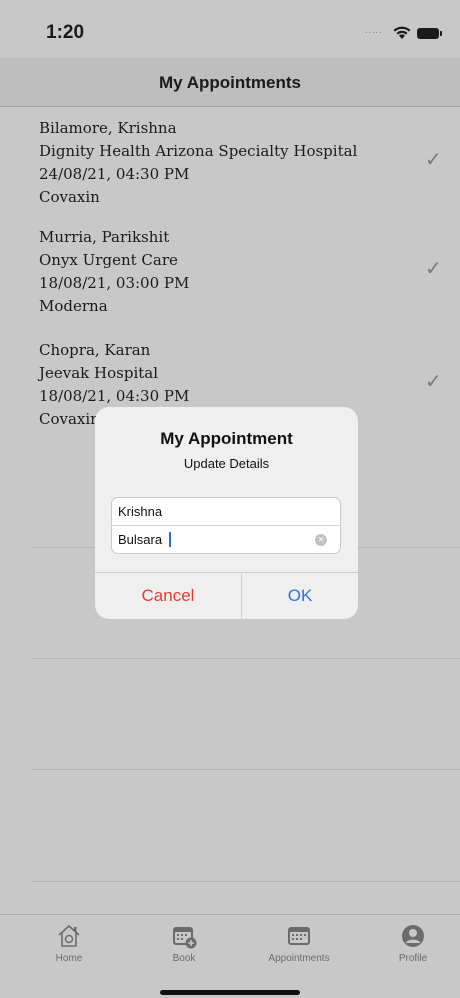  Describe the element at coordinates (185, 938) in the screenshot. I see `calendar-add-icon` at that location.